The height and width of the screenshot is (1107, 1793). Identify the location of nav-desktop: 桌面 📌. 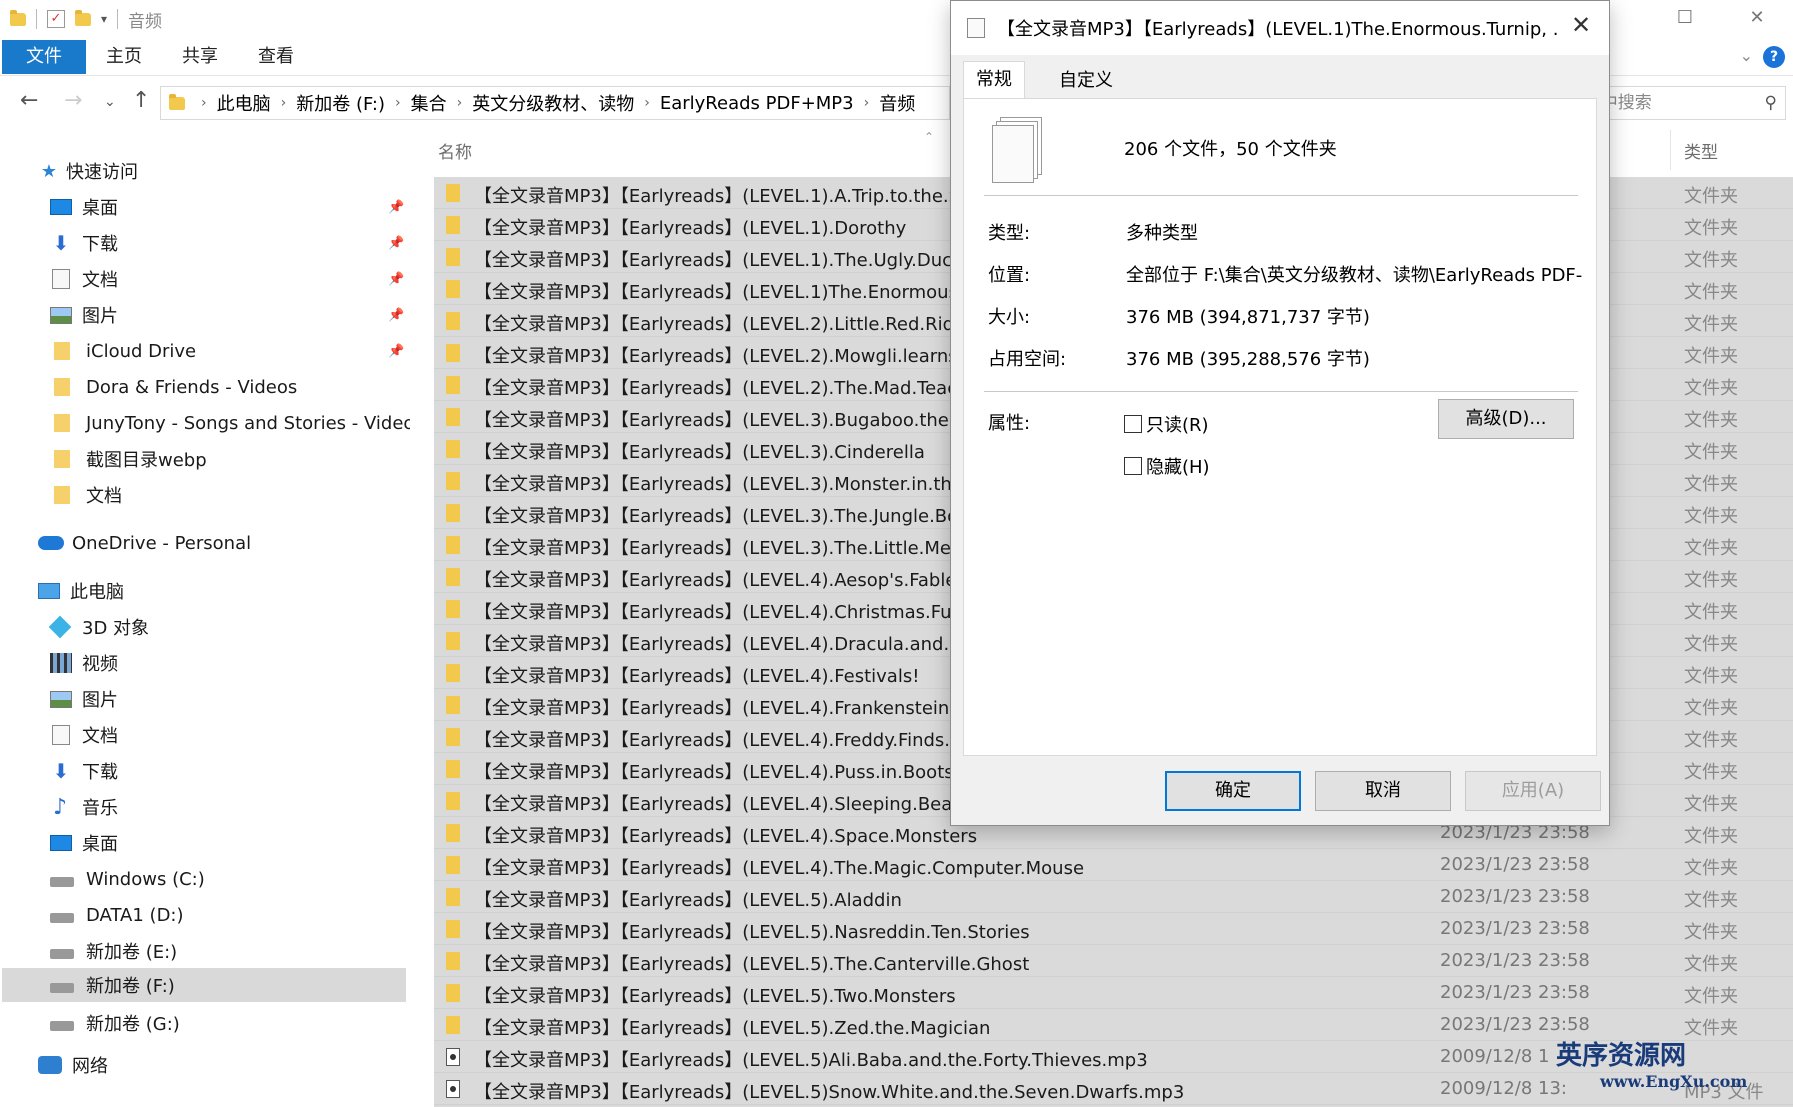
(230, 207).